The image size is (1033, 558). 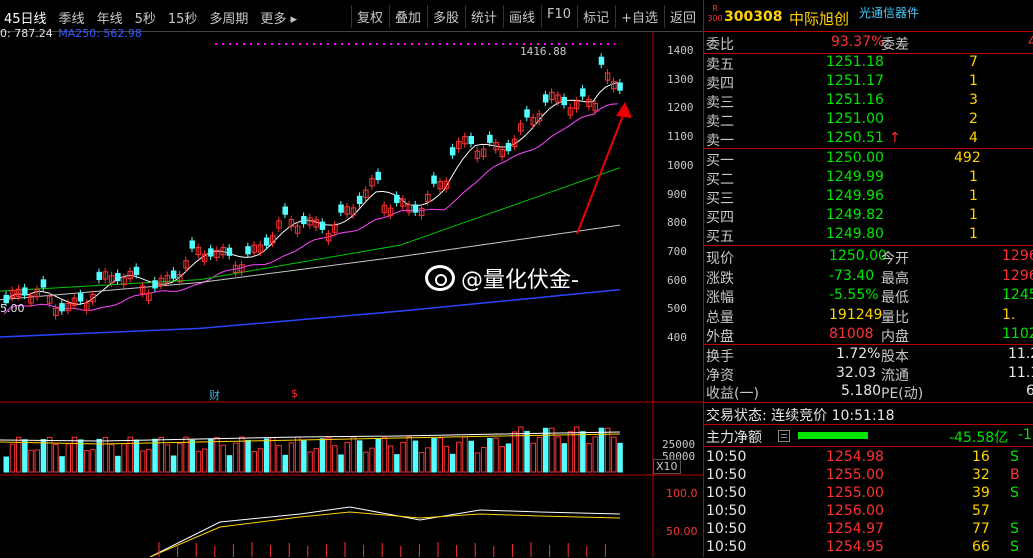 I want to click on bid-row: 买五 1249.80 1, so click(x=869, y=235).